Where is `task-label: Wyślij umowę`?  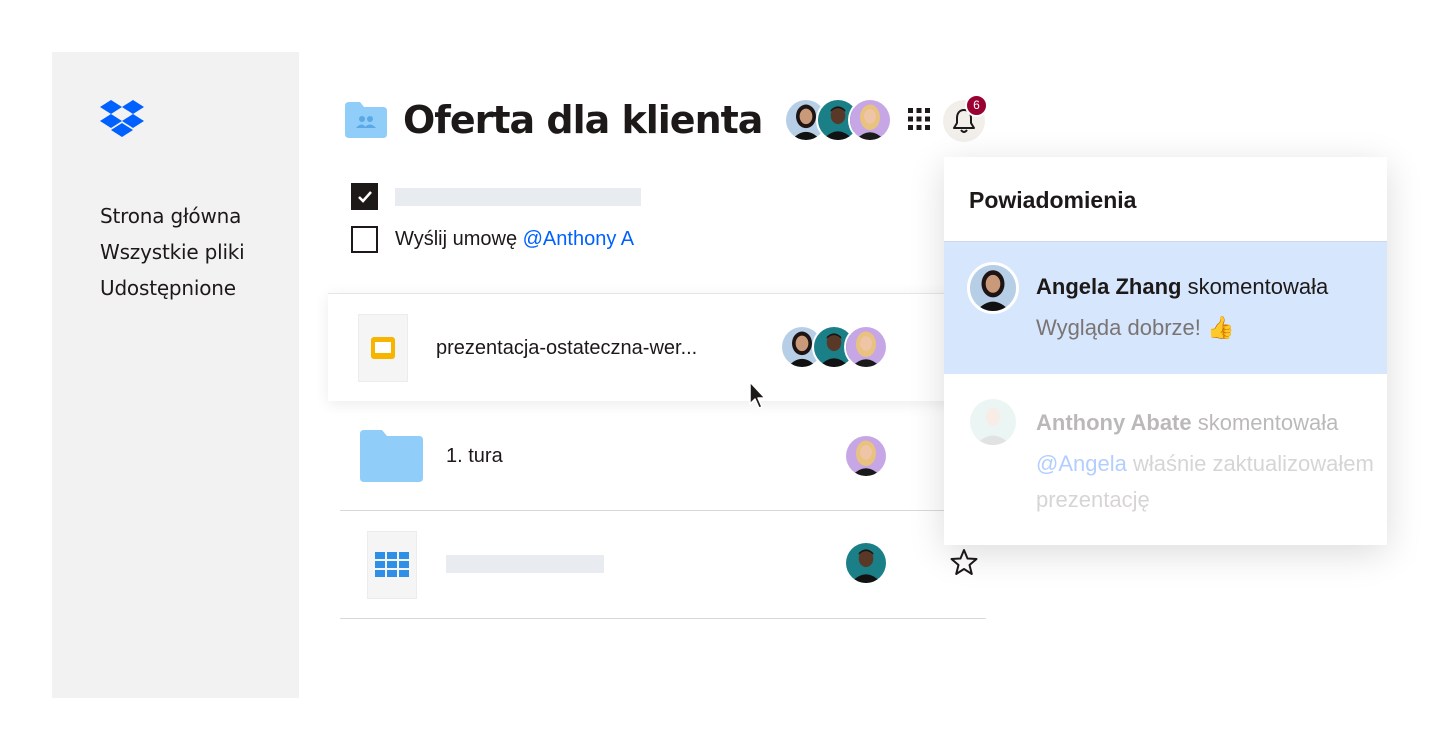 task-label: Wyślij umowę is located at coordinates (459, 239).